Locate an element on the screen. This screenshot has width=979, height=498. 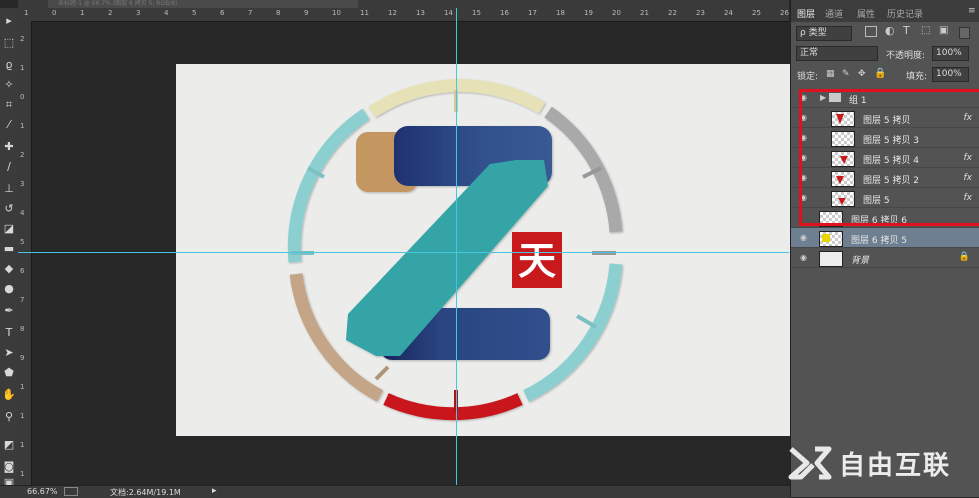
layer-row-background: ◉ 背景 🔒 is located at coordinates (885, 258).